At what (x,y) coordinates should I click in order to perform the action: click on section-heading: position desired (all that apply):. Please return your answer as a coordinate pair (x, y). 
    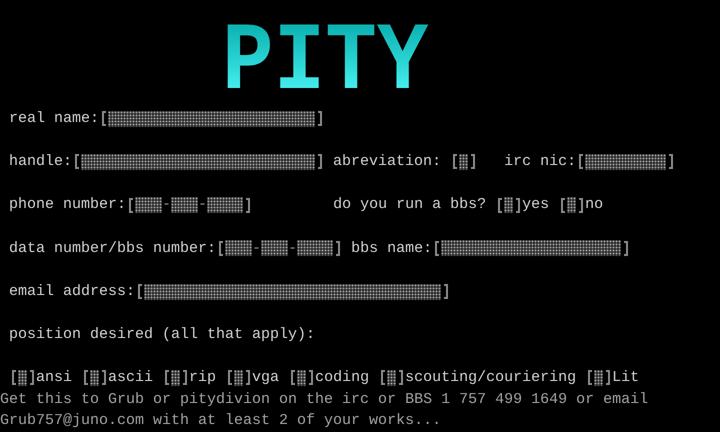
    Looking at the image, I should click on (162, 334).